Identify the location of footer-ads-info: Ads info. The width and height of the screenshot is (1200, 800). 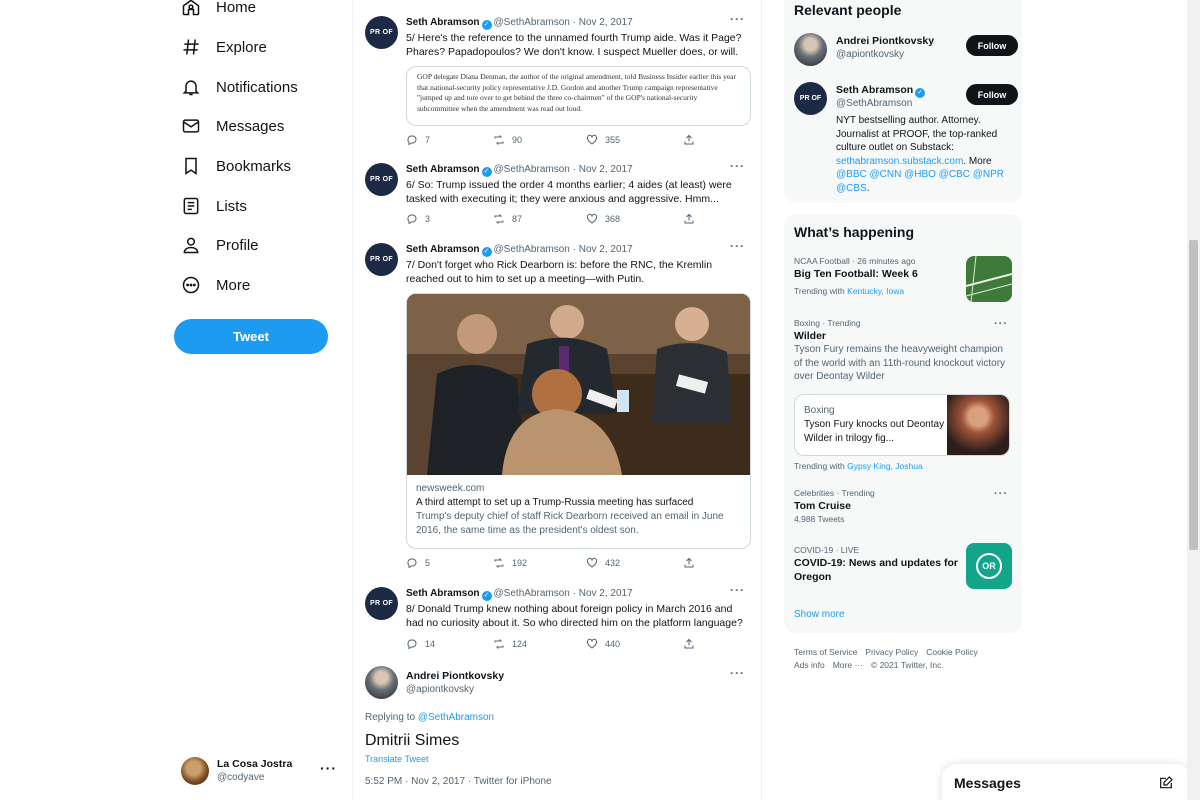
(809, 665).